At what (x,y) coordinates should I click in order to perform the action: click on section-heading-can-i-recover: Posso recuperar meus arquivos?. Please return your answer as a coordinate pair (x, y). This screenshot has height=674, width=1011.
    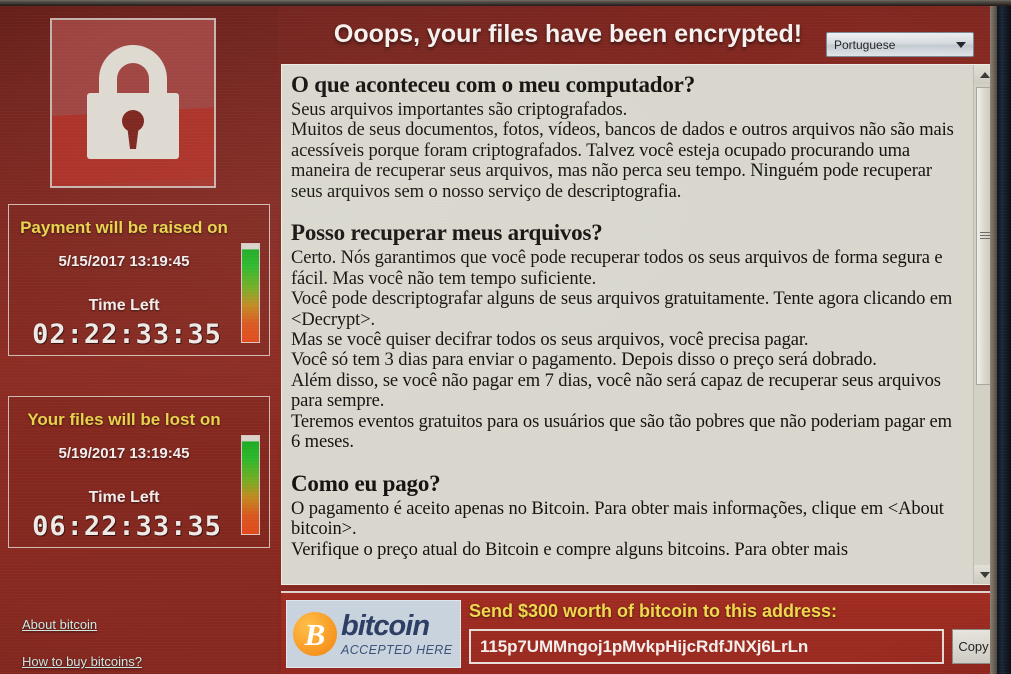
    Looking at the image, I should click on (447, 233).